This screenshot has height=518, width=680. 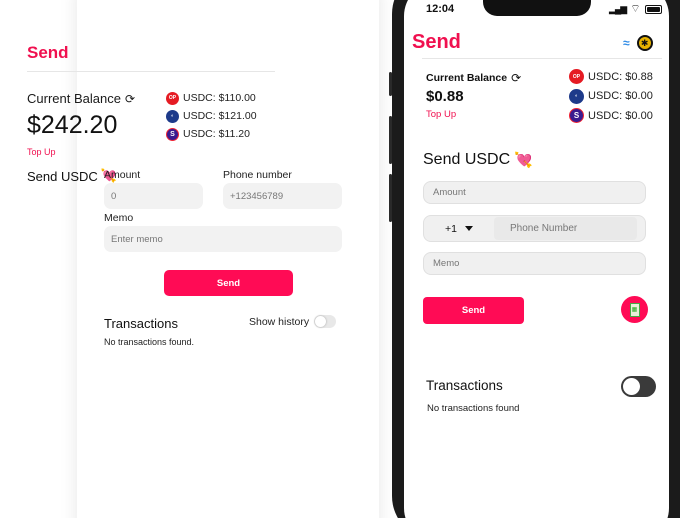 What do you see at coordinates (644, 43) in the screenshot?
I see `gear-icon: ✱` at bounding box center [644, 43].